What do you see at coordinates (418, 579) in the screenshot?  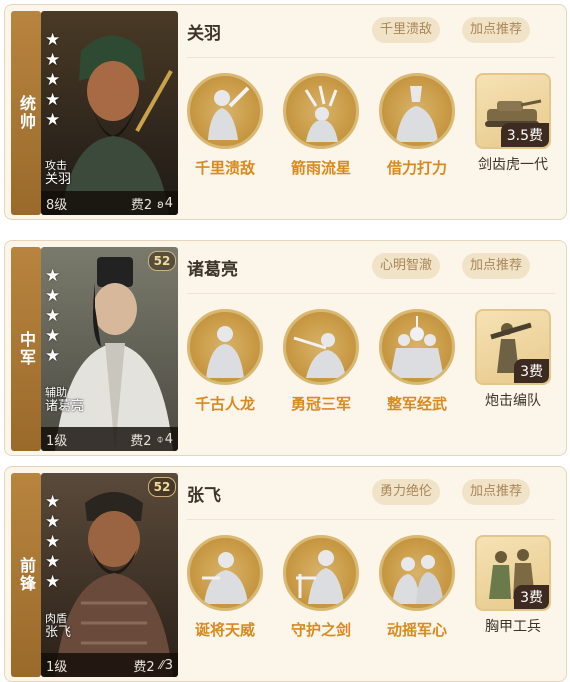 I see `demoralize-icon` at bounding box center [418, 579].